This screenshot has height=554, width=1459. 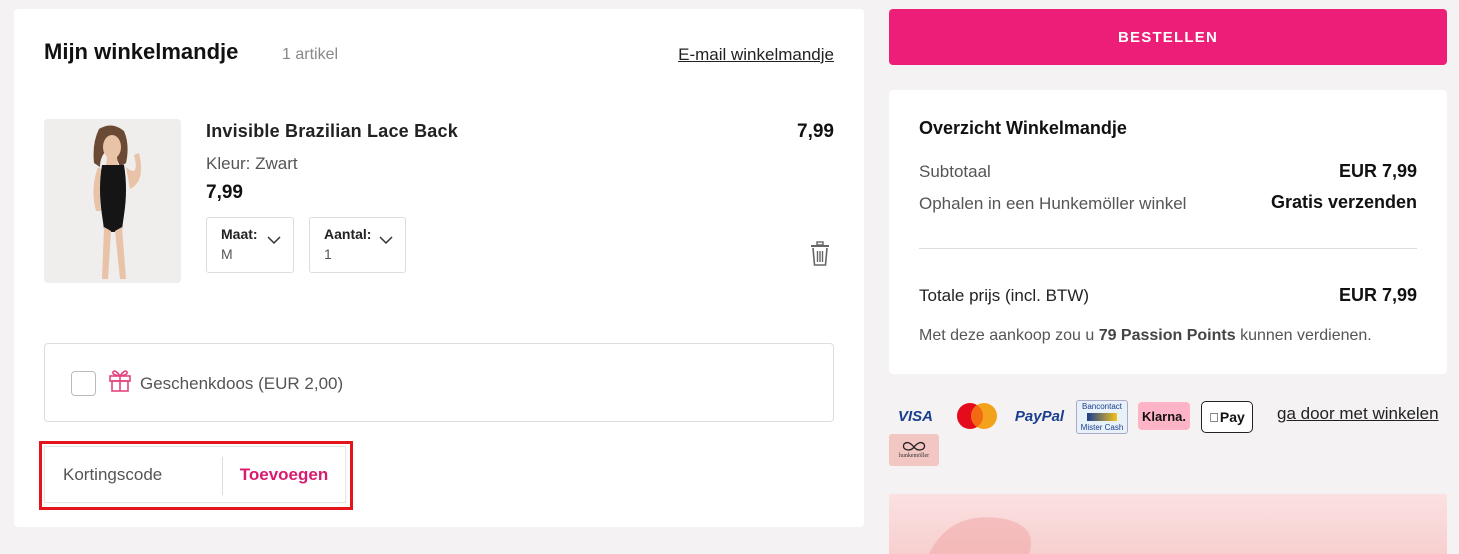 I want to click on bancontact-logo: Bancontact Mister Cash, so click(x=1102, y=417).